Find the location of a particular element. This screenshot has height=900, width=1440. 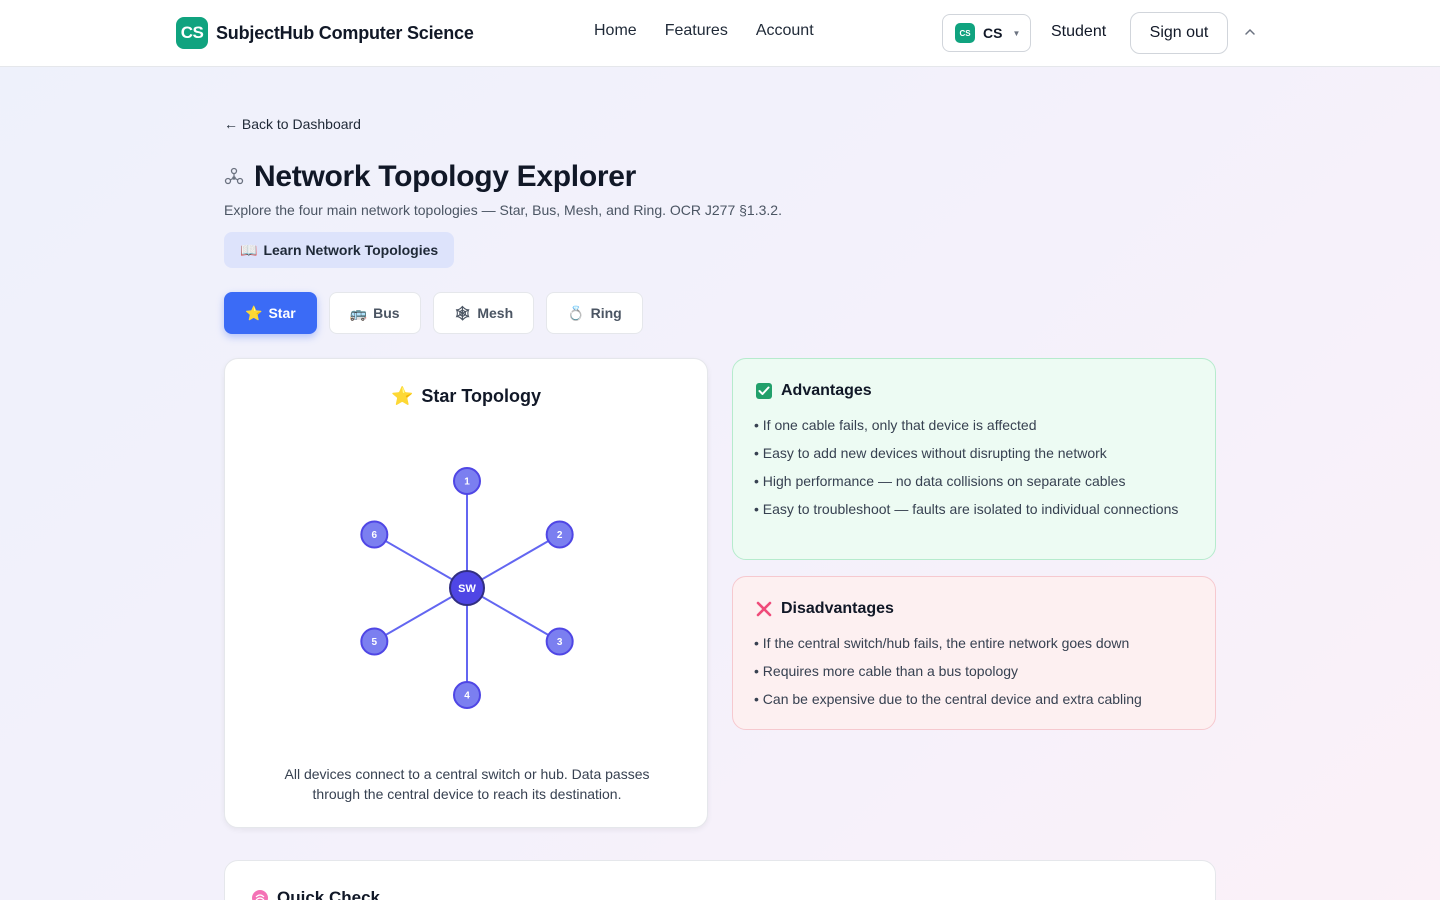

device-node-label: 2 is located at coordinates (560, 535).